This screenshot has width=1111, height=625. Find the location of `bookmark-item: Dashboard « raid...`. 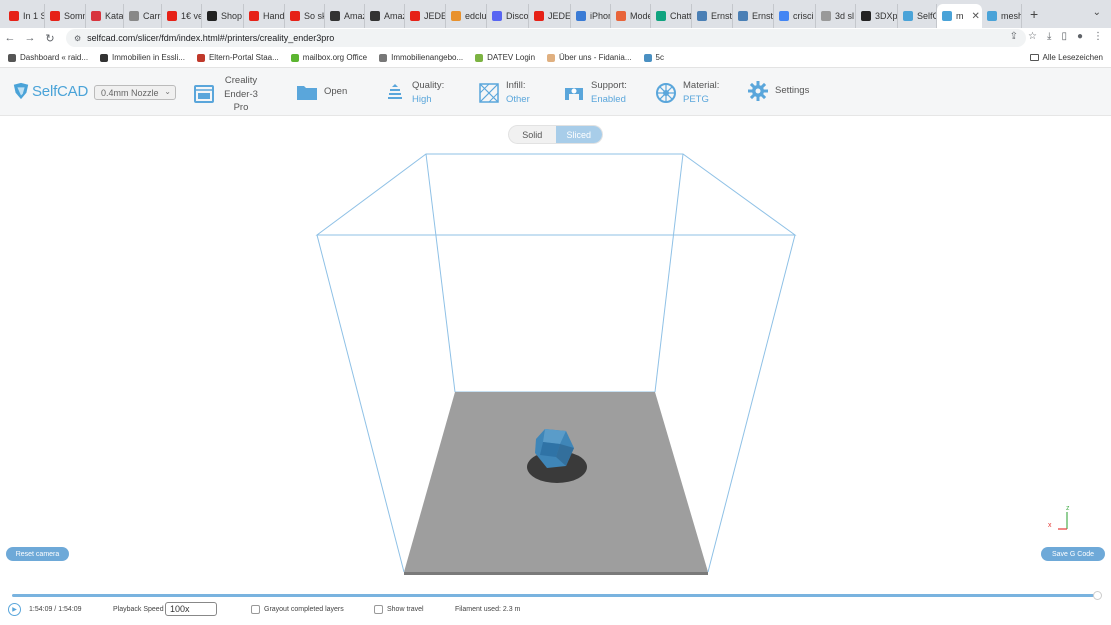

bookmark-item: Dashboard « raid... is located at coordinates (48, 57).